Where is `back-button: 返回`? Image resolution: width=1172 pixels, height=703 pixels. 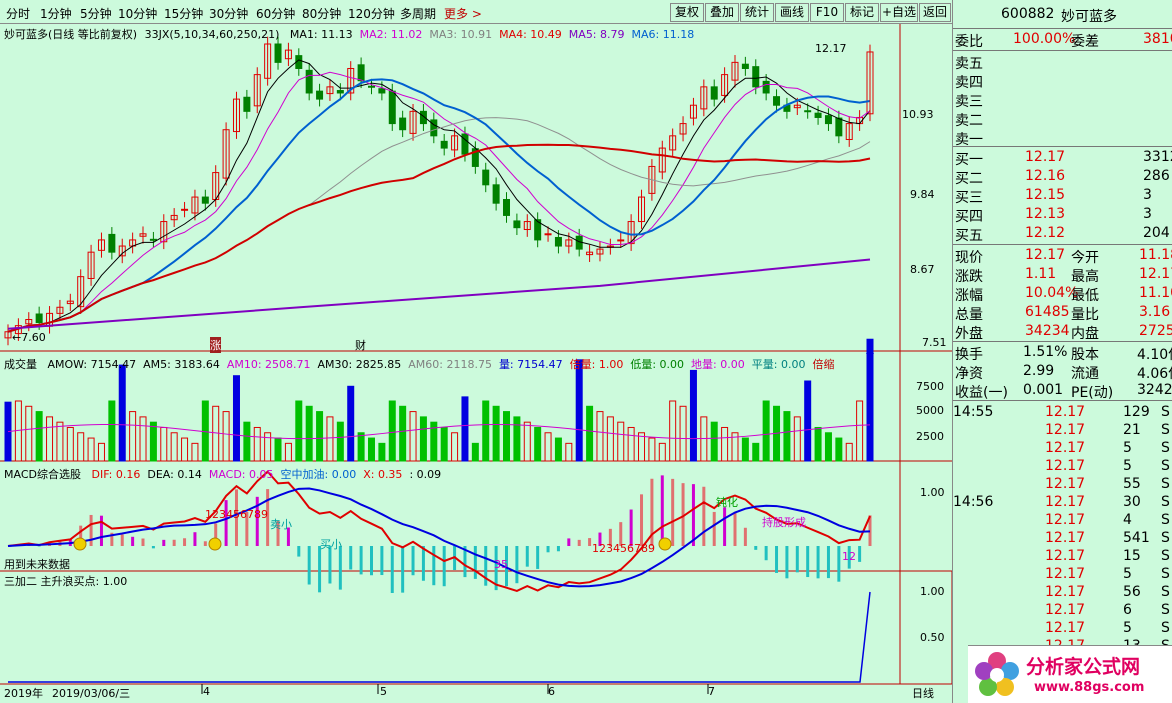
back-button: 返回 is located at coordinates (935, 12).